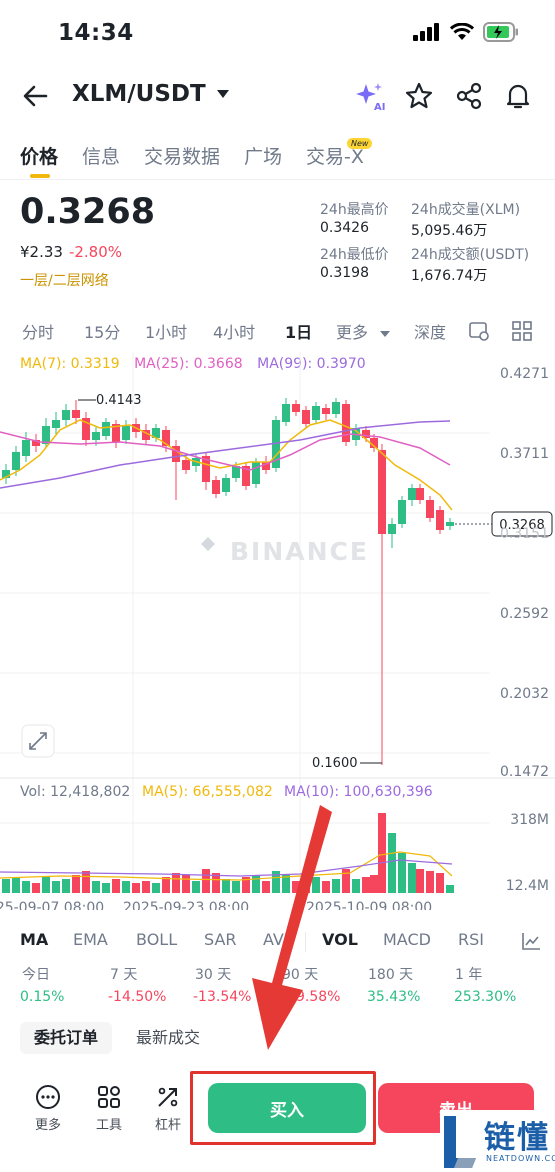  What do you see at coordinates (520, 1158) in the screenshot?
I see `site-watermark-sub: NEATDOWN.COM` at bounding box center [520, 1158].